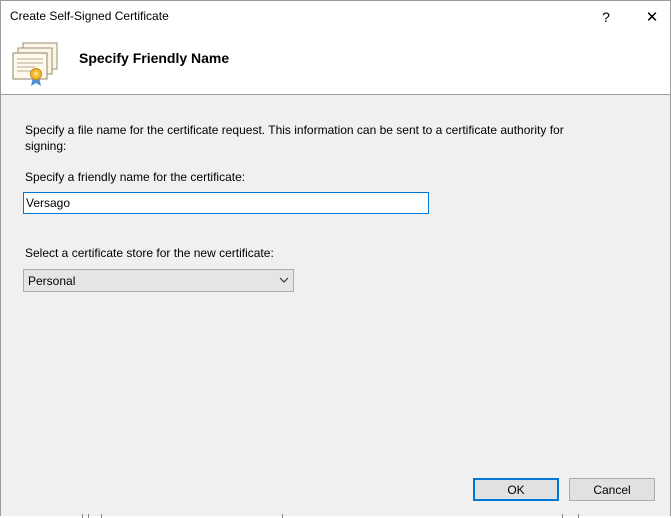  Describe the element at coordinates (89, 16) in the screenshot. I see `window-title: Create Self-Signed Certificate` at that location.